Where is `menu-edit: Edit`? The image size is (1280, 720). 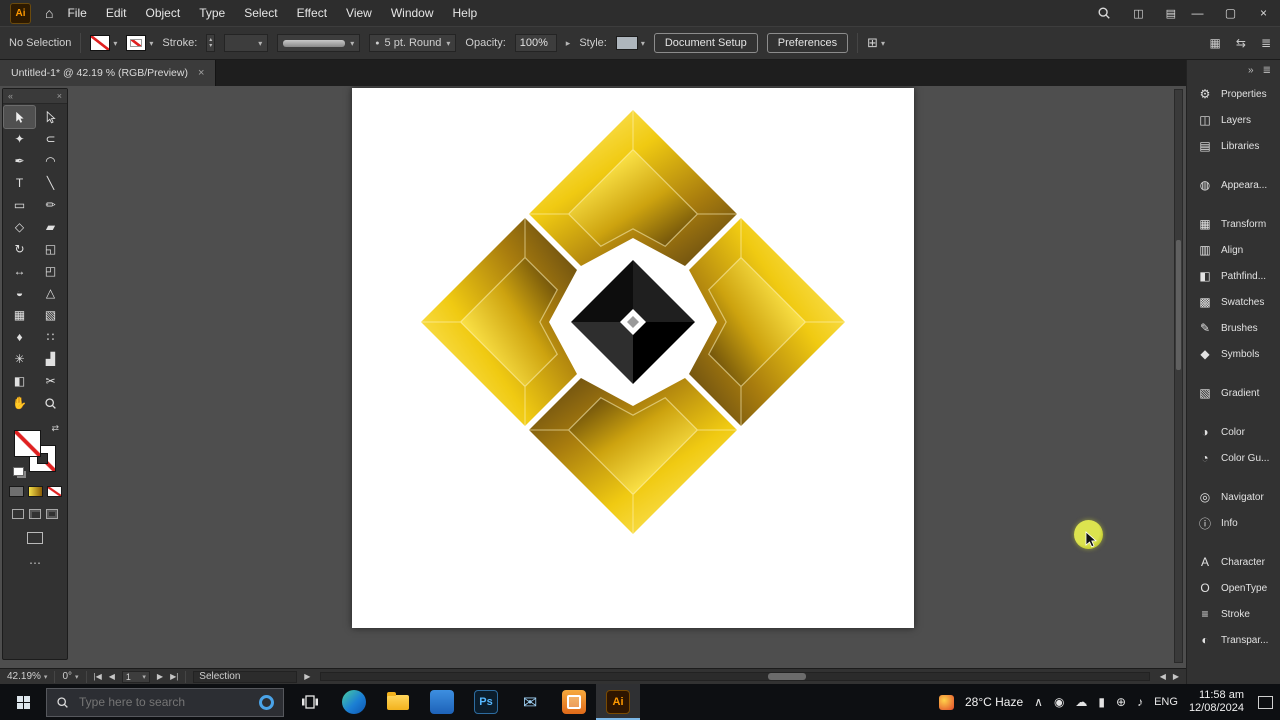
menu-edit: Edit is located at coordinates (116, 13).